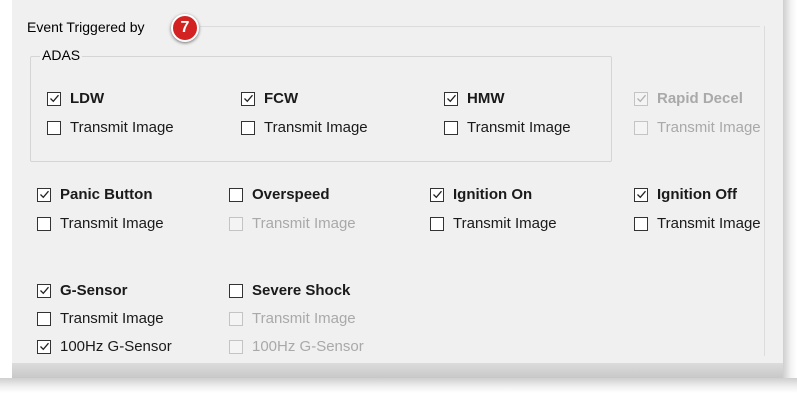 Image resolution: width=797 pixels, height=393 pixels. I want to click on ignition-on-transmit-image-checkbox: Transmit Image, so click(493, 223).